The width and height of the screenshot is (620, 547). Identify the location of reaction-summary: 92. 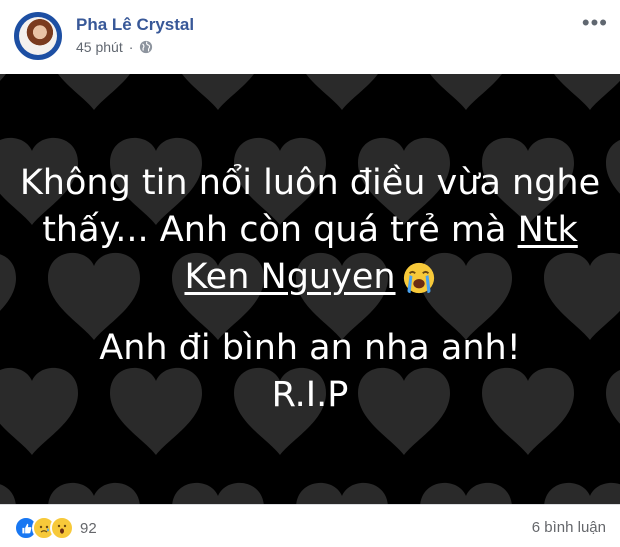
(55, 528).